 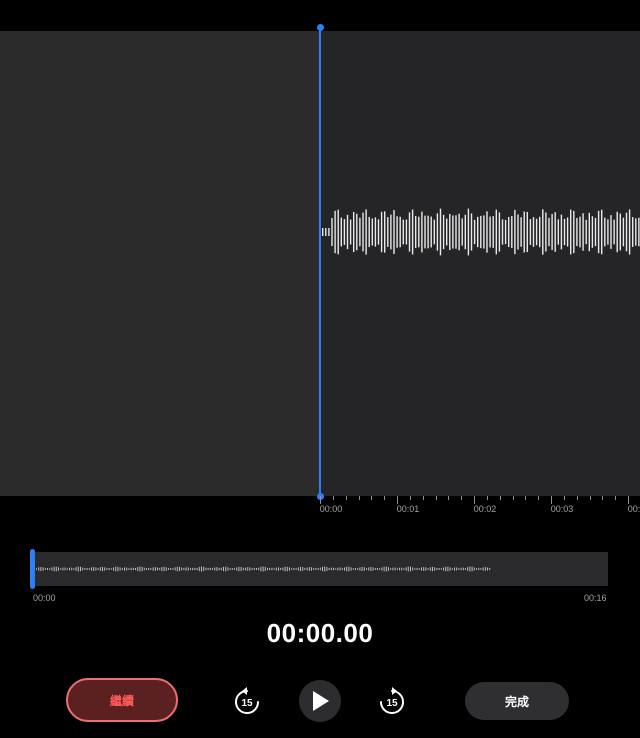 I want to click on done-button: 完成, so click(x=517, y=701).